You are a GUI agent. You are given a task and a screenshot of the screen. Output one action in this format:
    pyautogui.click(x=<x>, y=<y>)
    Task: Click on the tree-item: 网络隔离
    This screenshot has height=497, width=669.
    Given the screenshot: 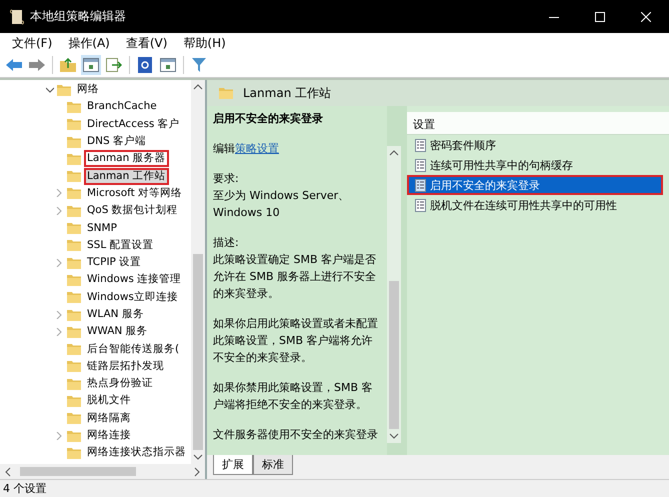 What is the action you would take?
    pyautogui.click(x=109, y=418)
    